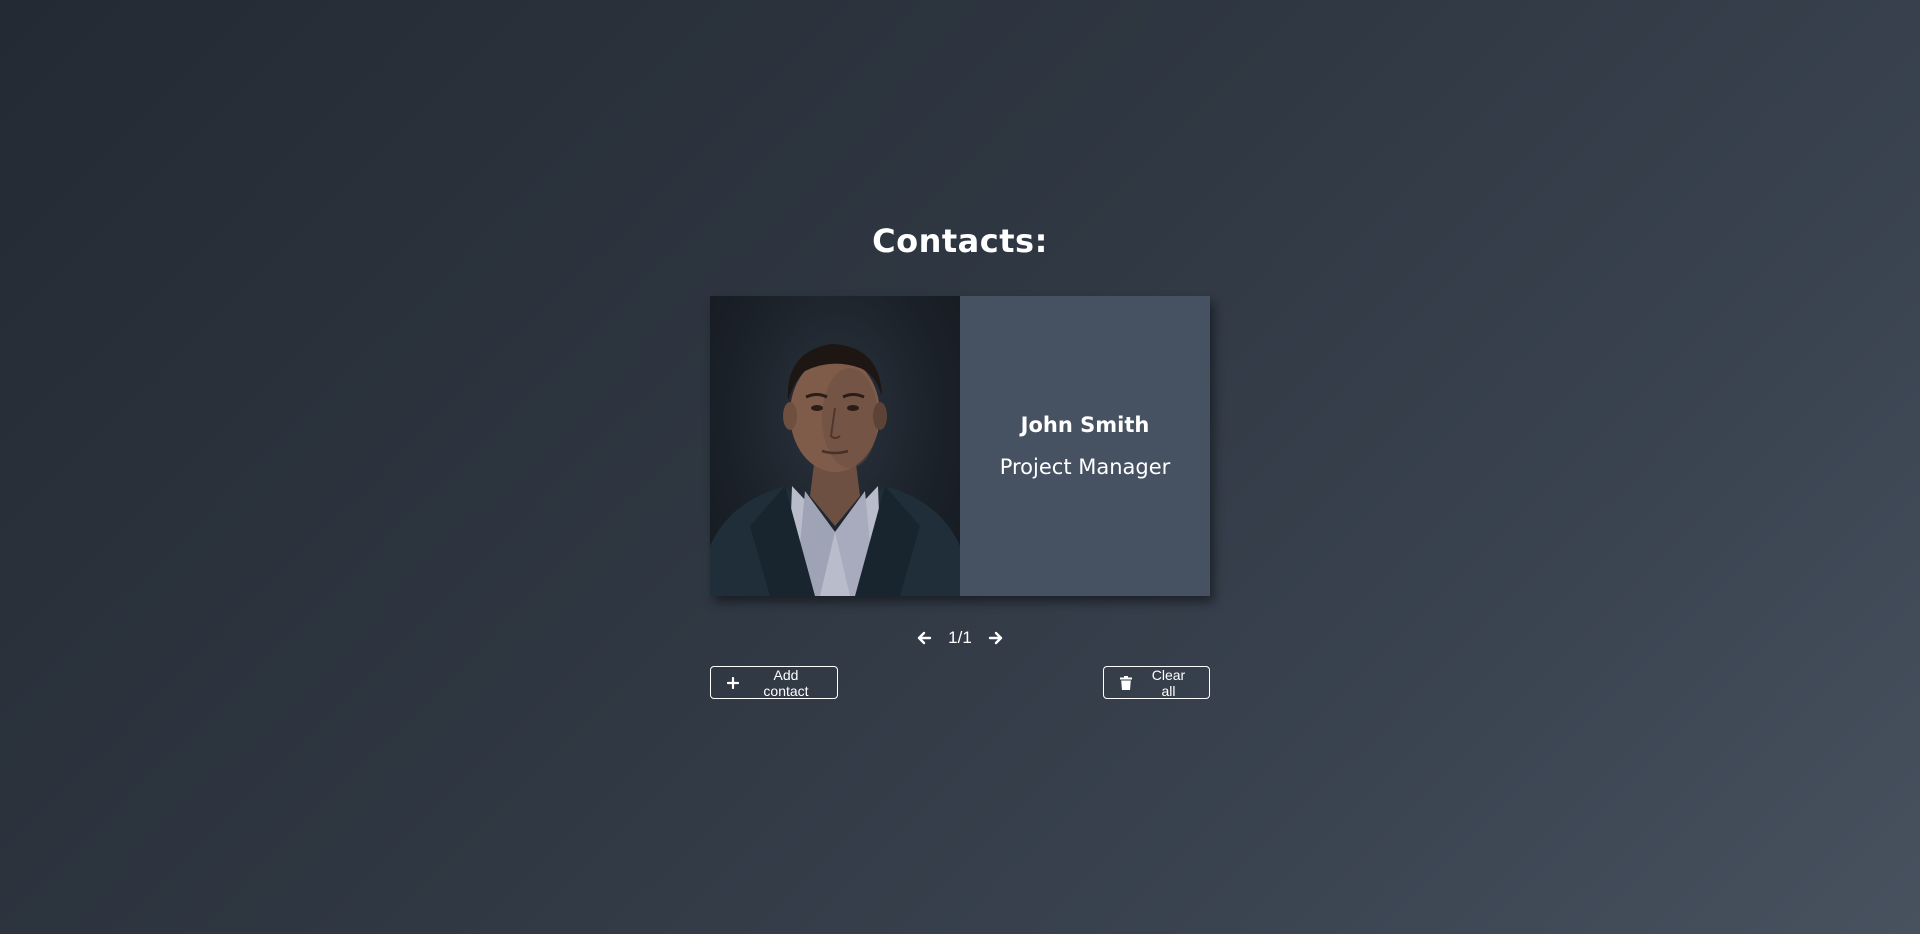  I want to click on next-button, so click(996, 638).